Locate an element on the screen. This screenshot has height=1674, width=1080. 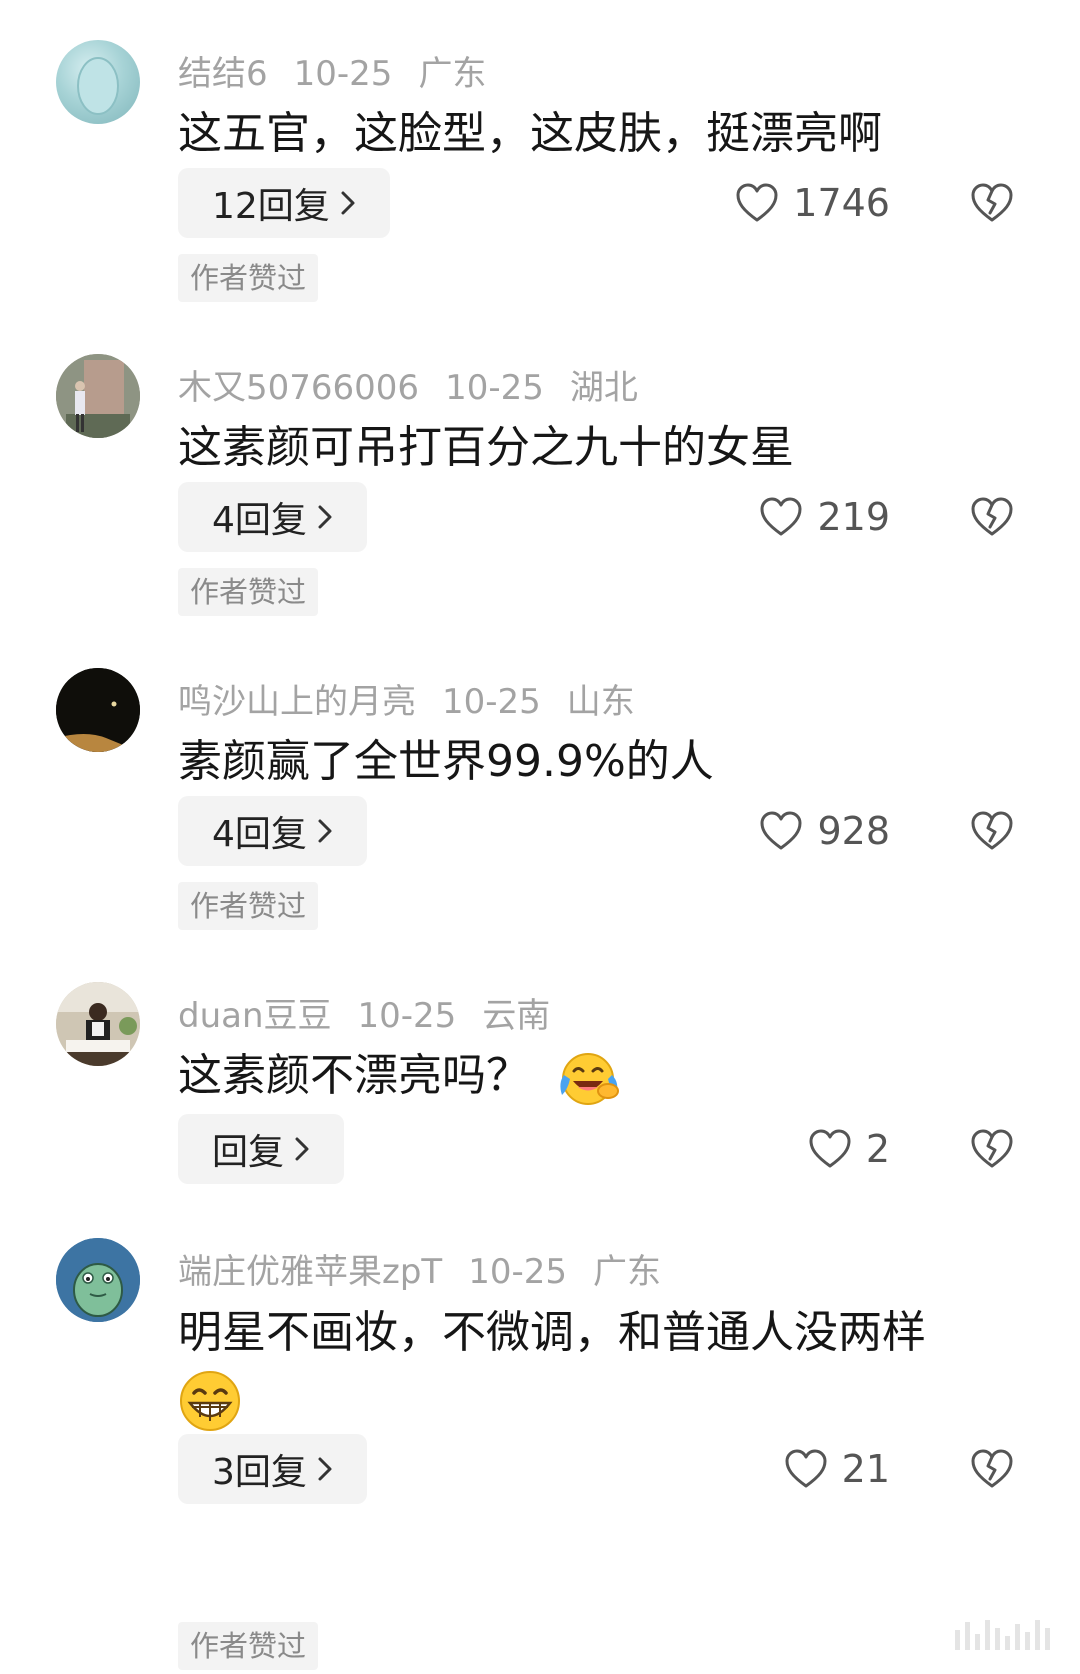
comment-meta: 鸣沙山上的月亮 10-25 山东 is located at coordinates (419, 698).